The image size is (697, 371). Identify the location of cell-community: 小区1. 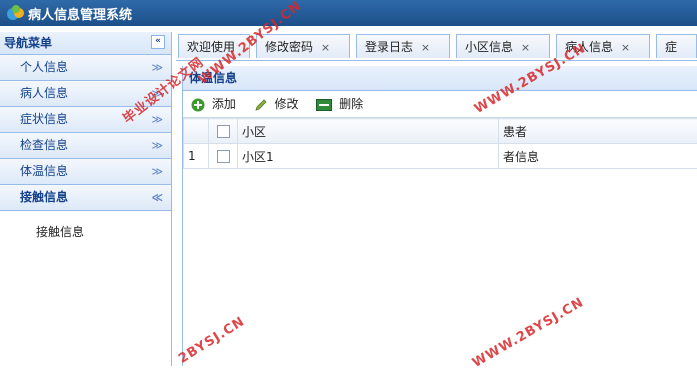
(368, 156).